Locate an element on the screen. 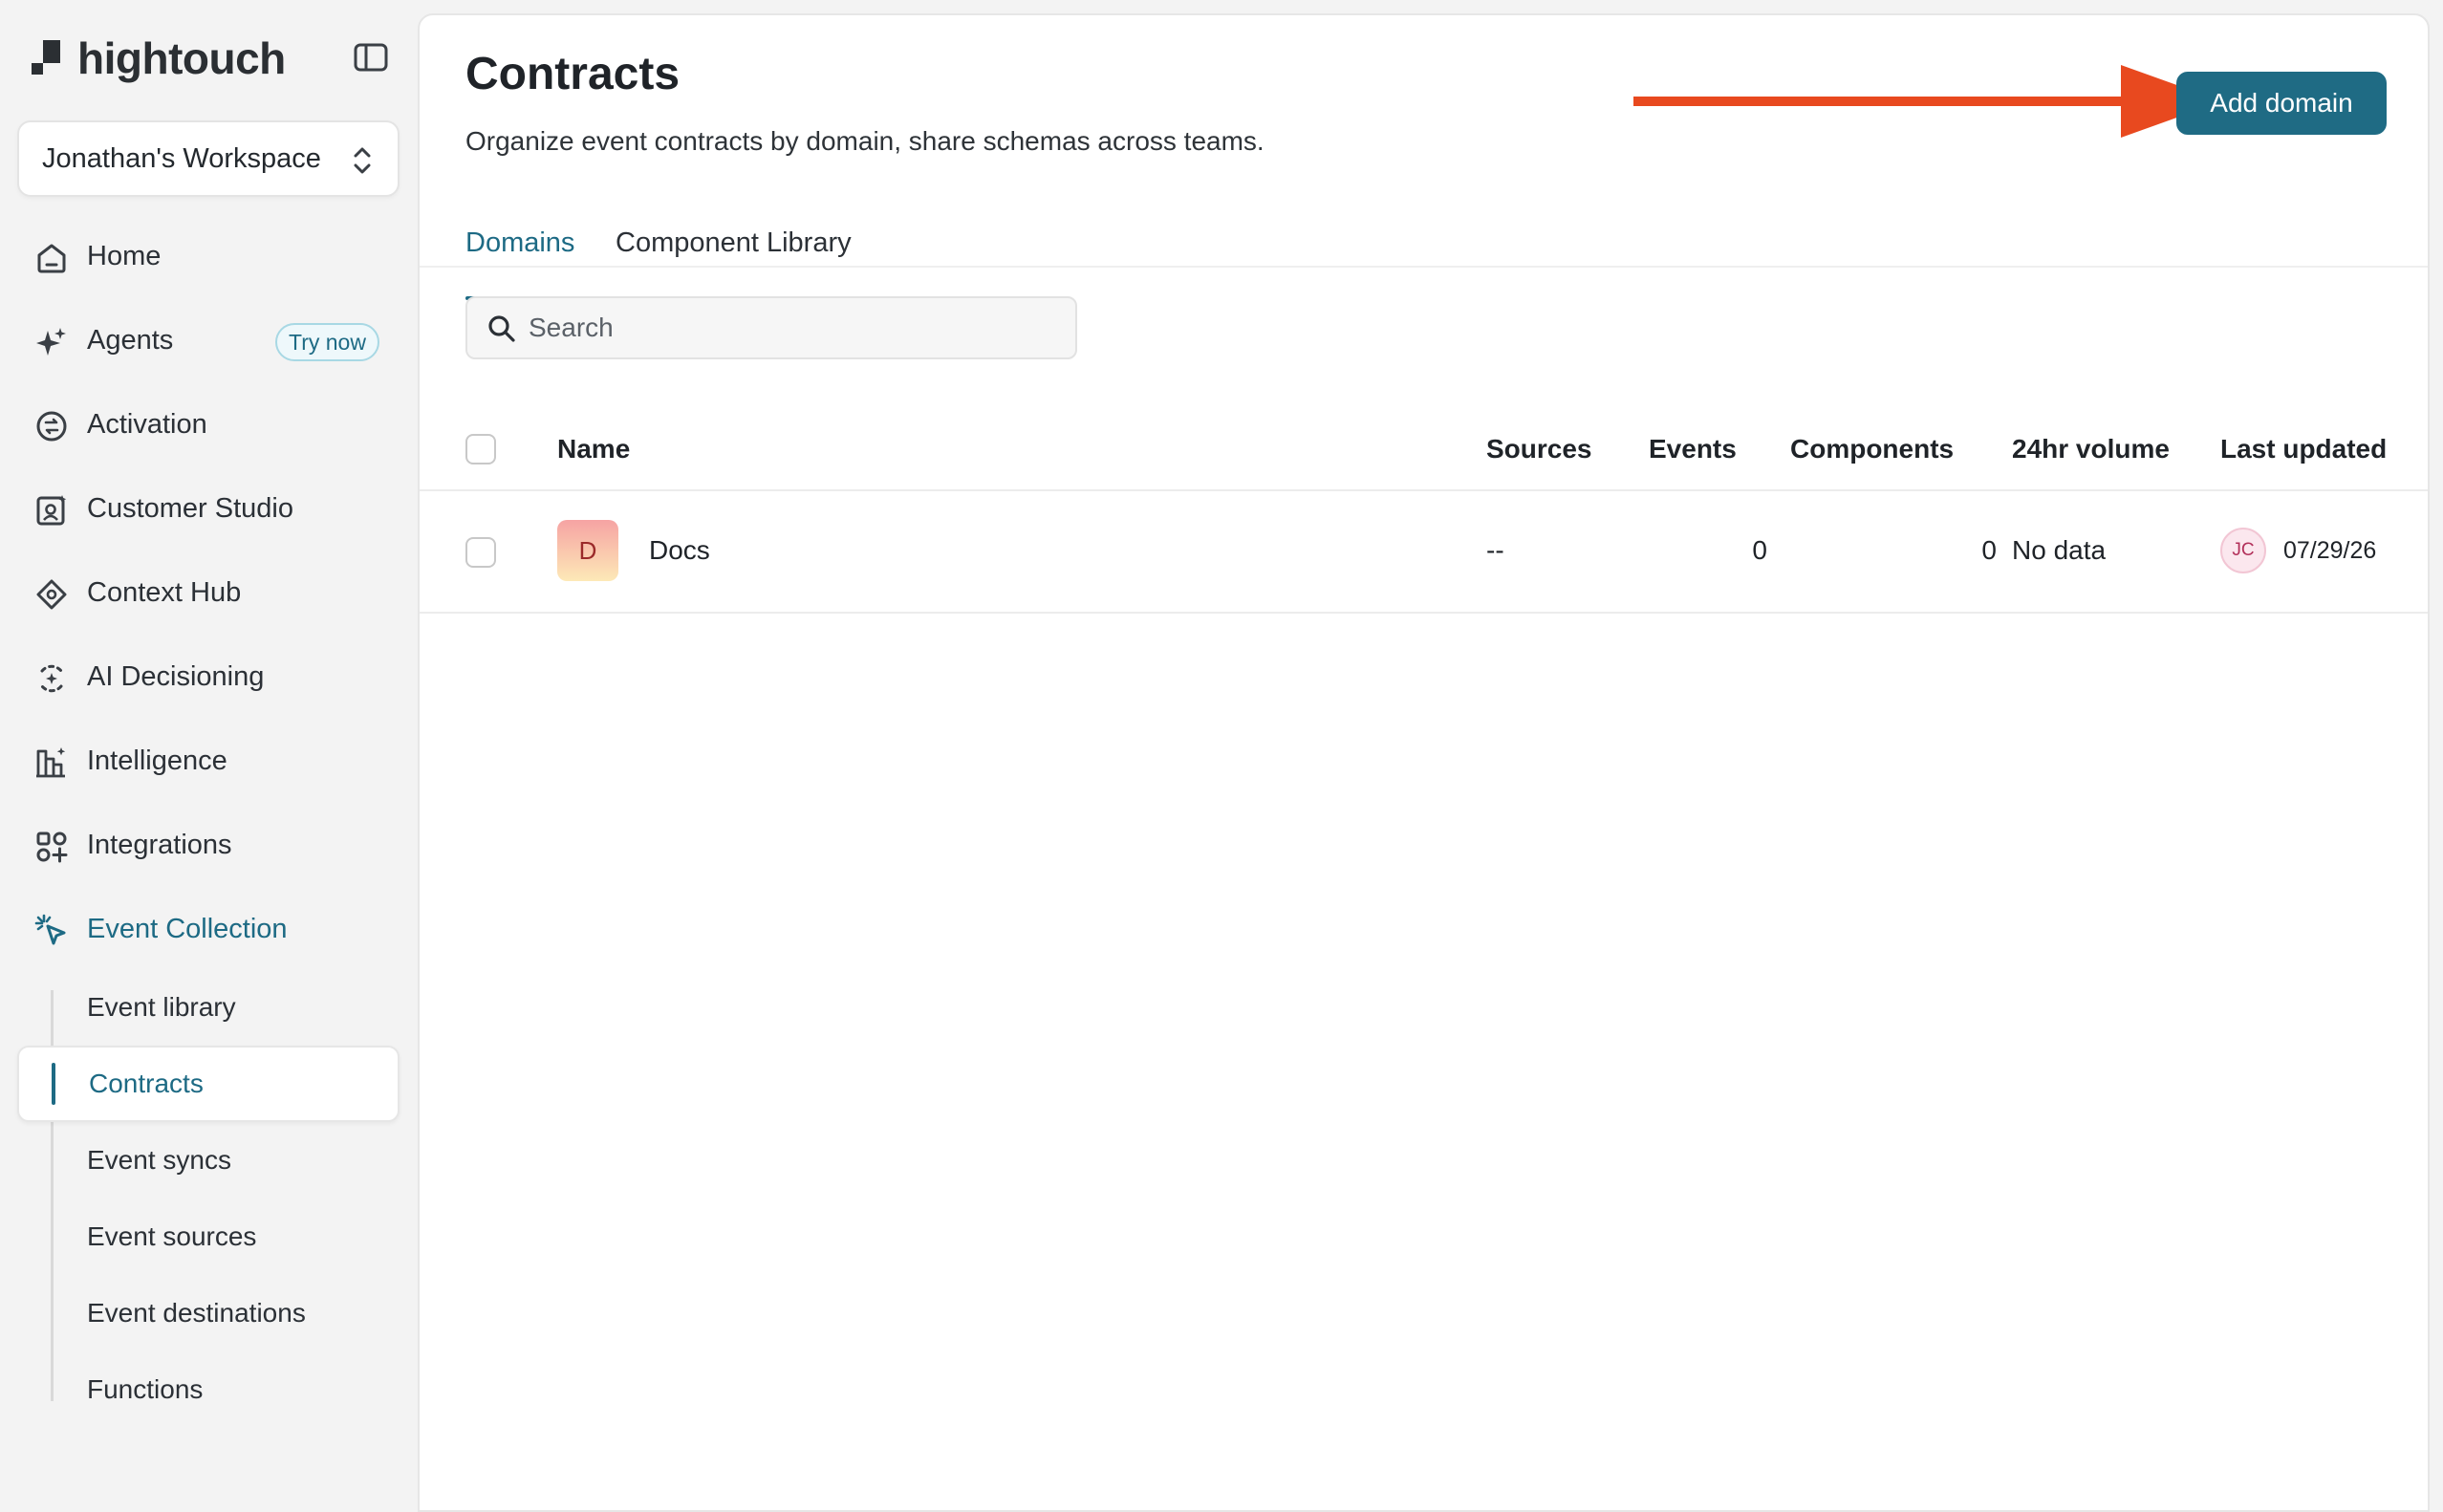  event-collection-icon is located at coordinates (50, 929).